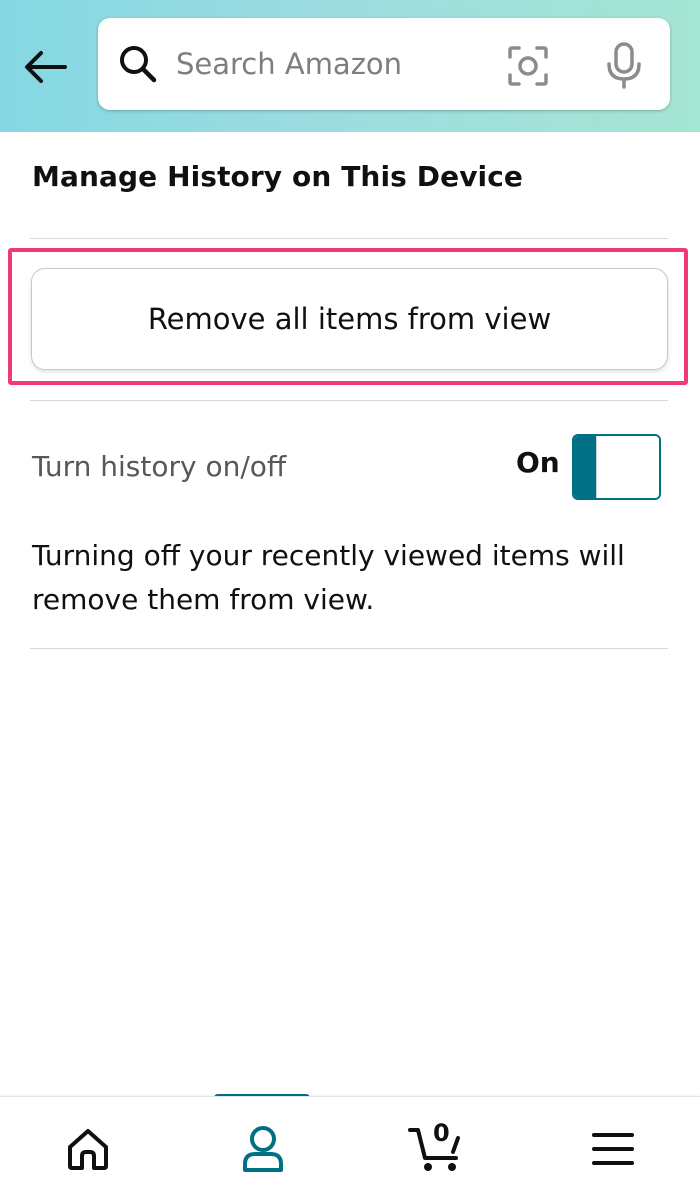 This screenshot has height=1201, width=700. I want to click on nav-account, so click(262, 1149).